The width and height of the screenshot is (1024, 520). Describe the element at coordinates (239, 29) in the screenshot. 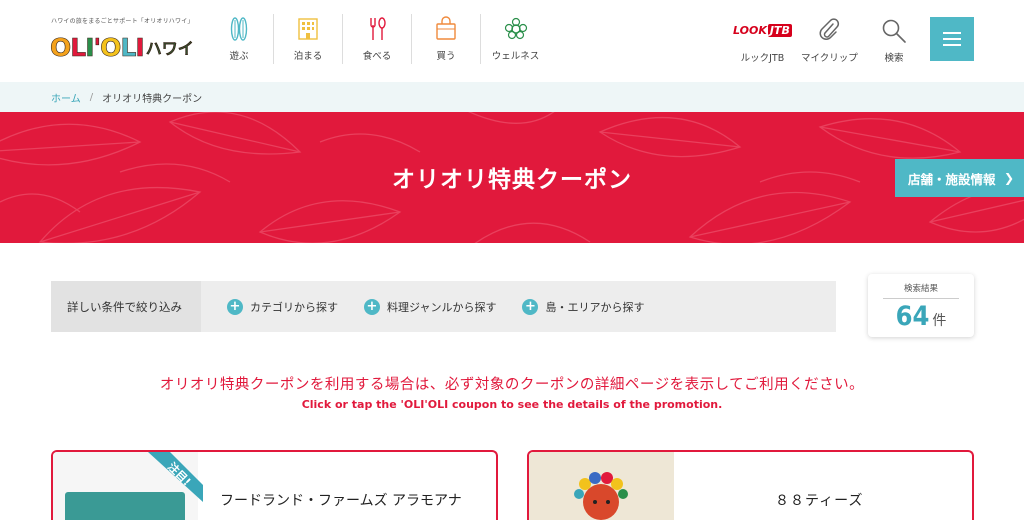

I see `surfboard-icon` at that location.